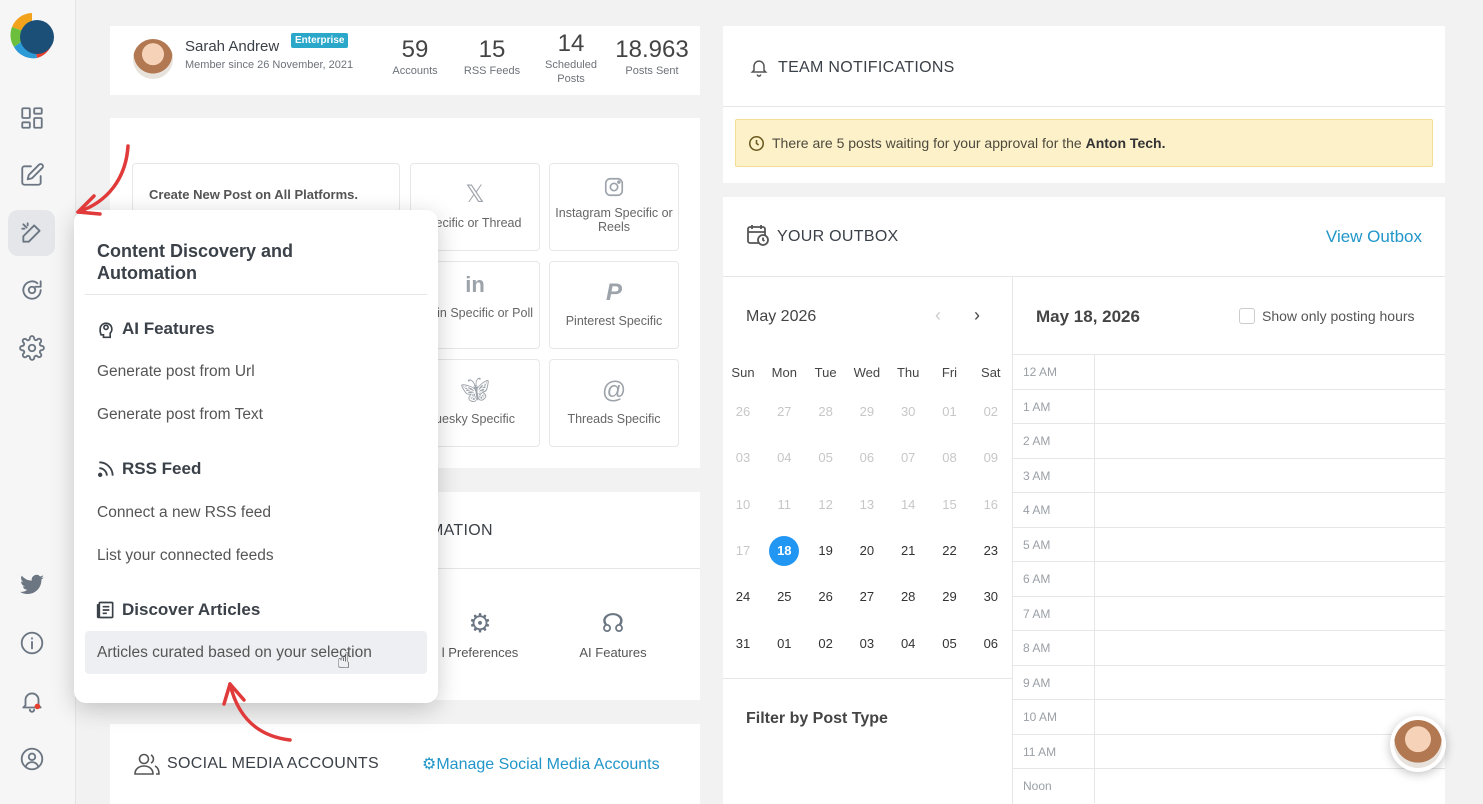  What do you see at coordinates (1229, 578) in the screenshot?
I see `hour-slot: 6 AM` at bounding box center [1229, 578].